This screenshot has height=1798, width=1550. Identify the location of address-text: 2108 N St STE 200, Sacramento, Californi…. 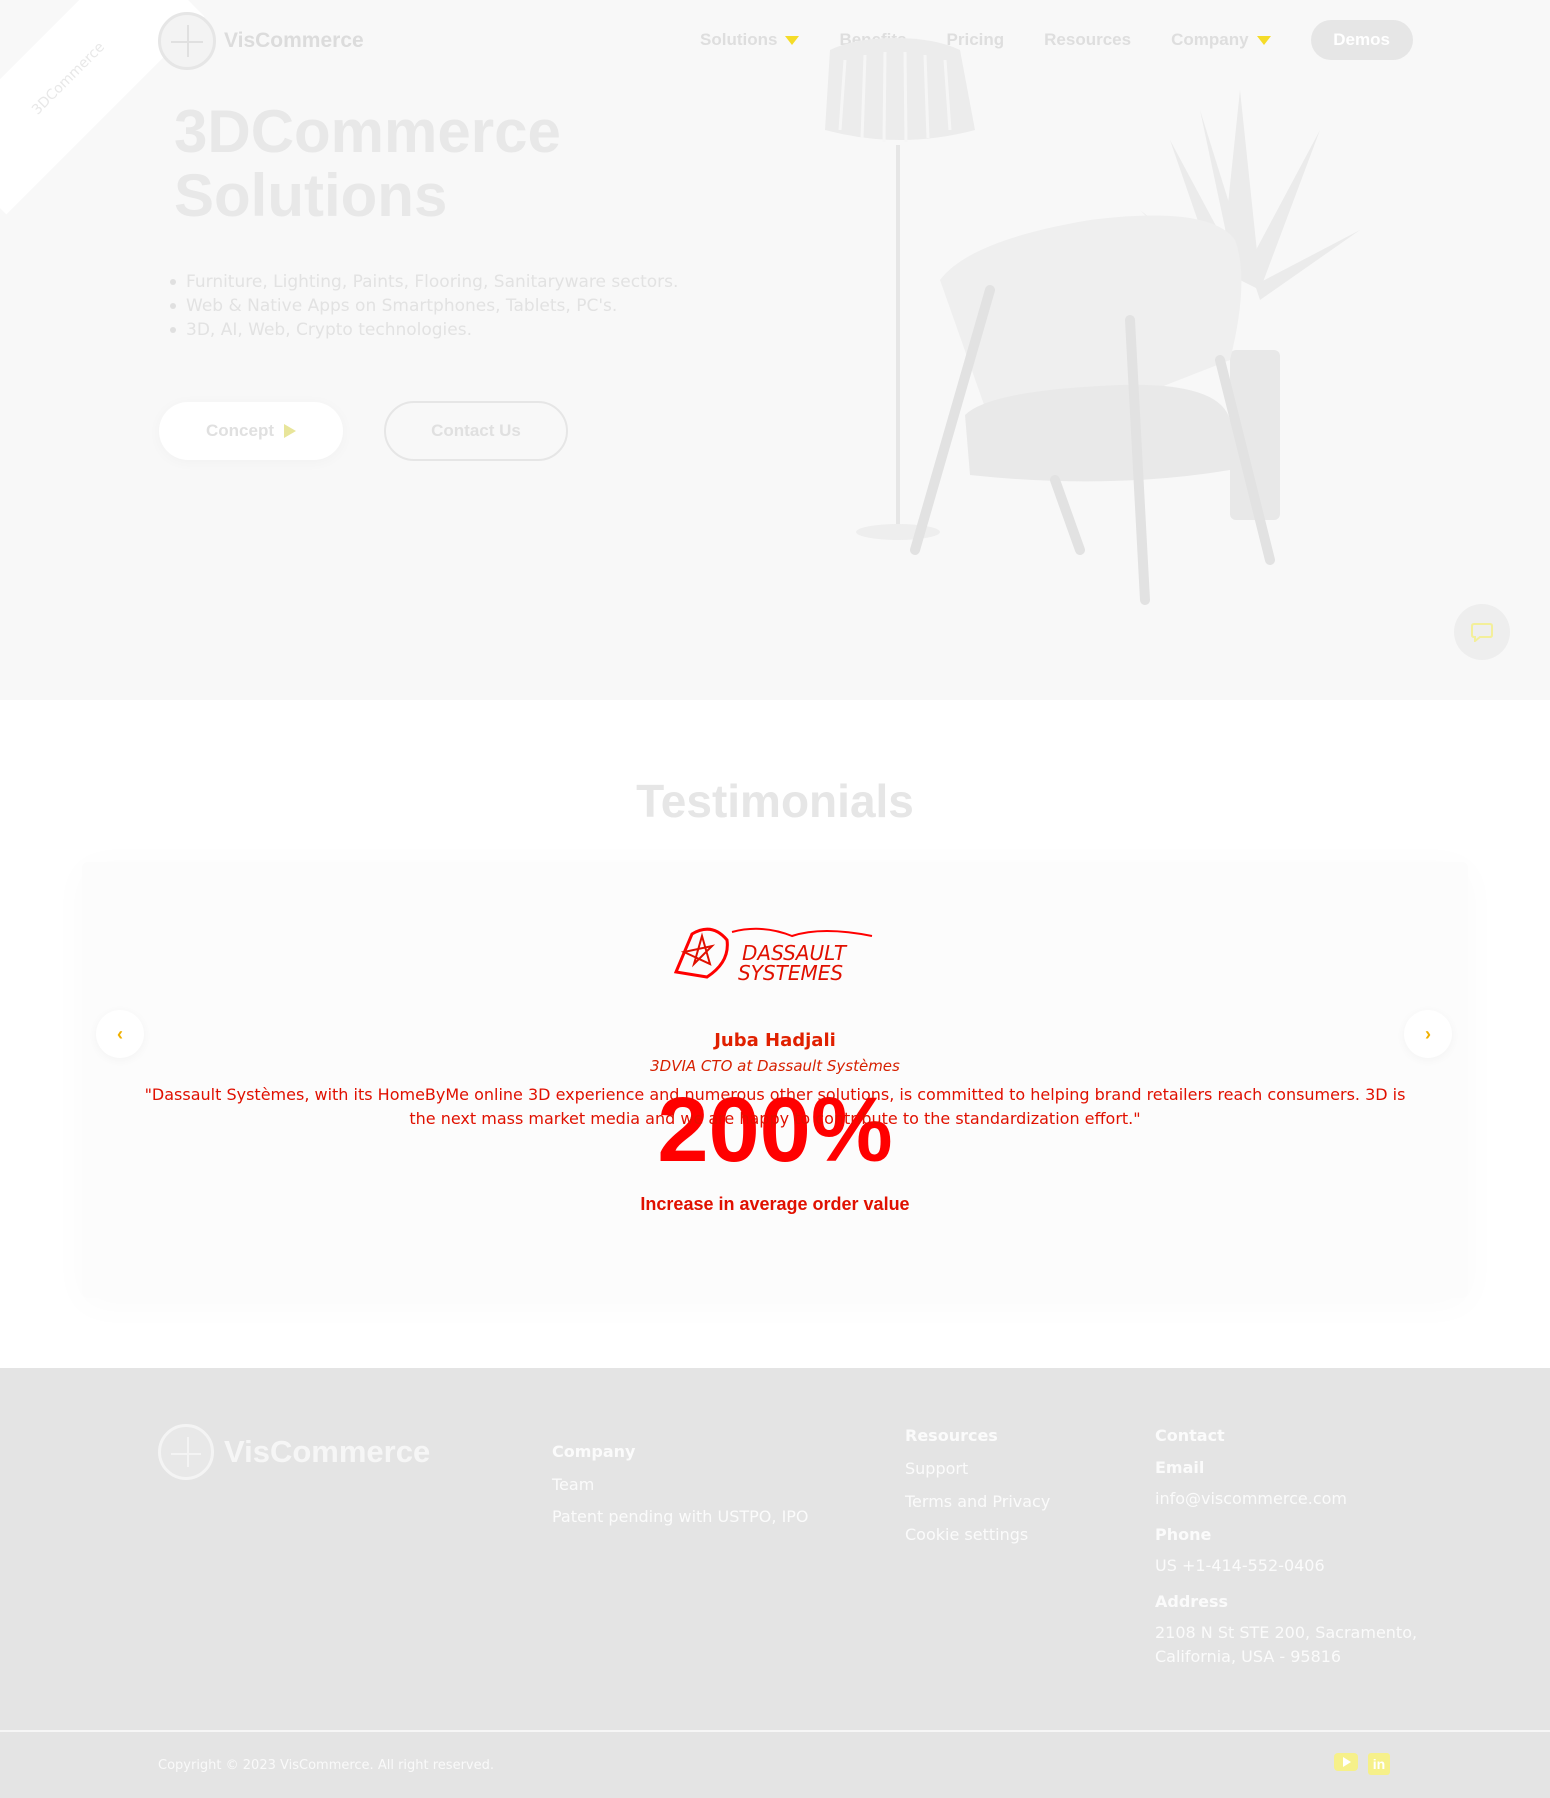
(1286, 1645).